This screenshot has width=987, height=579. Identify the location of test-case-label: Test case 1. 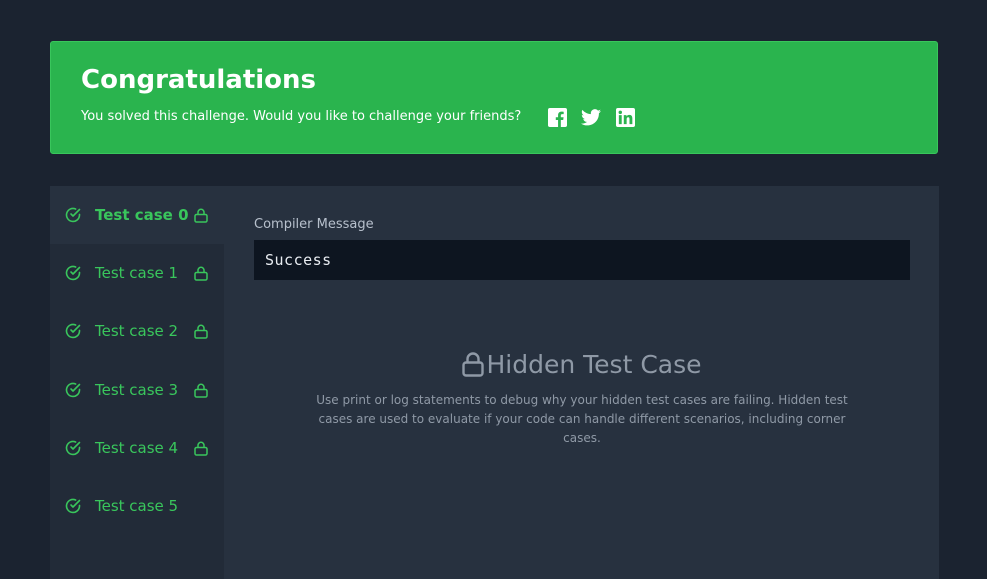
(137, 273).